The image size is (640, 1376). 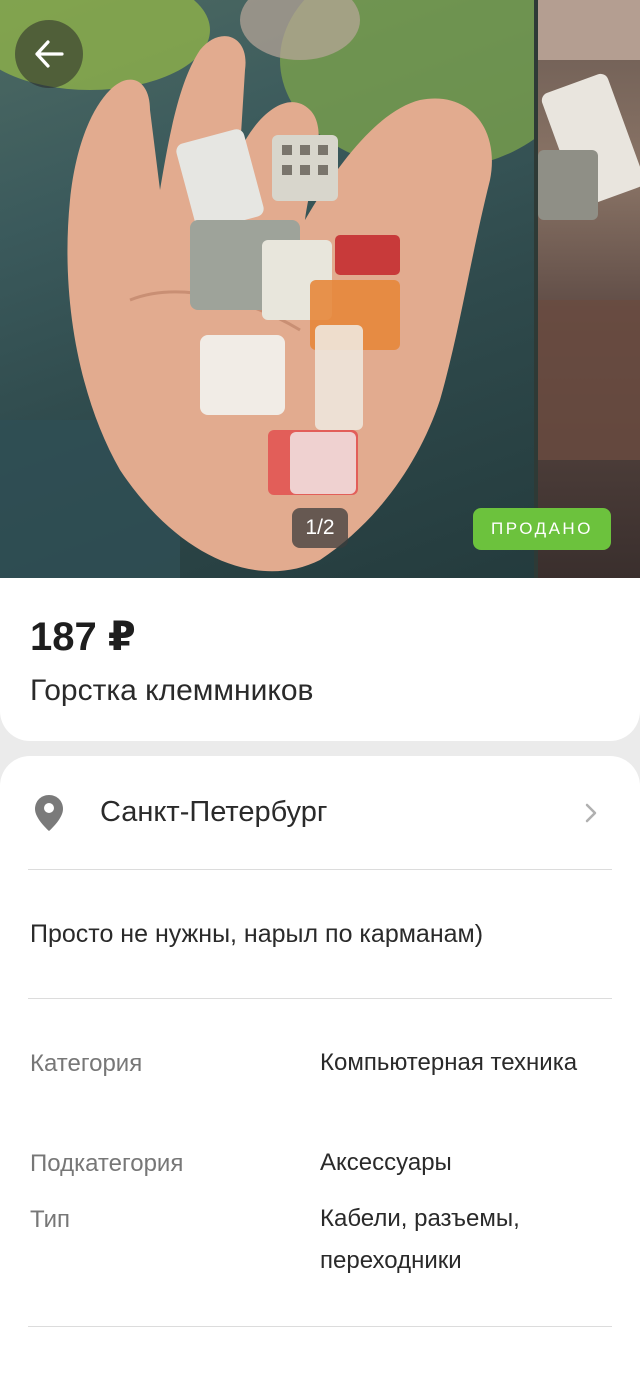 I want to click on attribute-value-subcategory: Аксессуары, so click(x=386, y=1162).